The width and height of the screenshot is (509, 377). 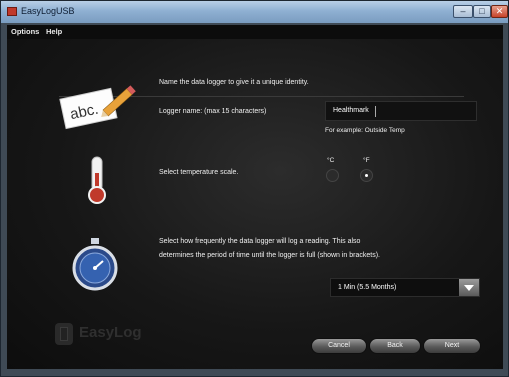 I want to click on close-button: ✕, so click(x=499, y=11).